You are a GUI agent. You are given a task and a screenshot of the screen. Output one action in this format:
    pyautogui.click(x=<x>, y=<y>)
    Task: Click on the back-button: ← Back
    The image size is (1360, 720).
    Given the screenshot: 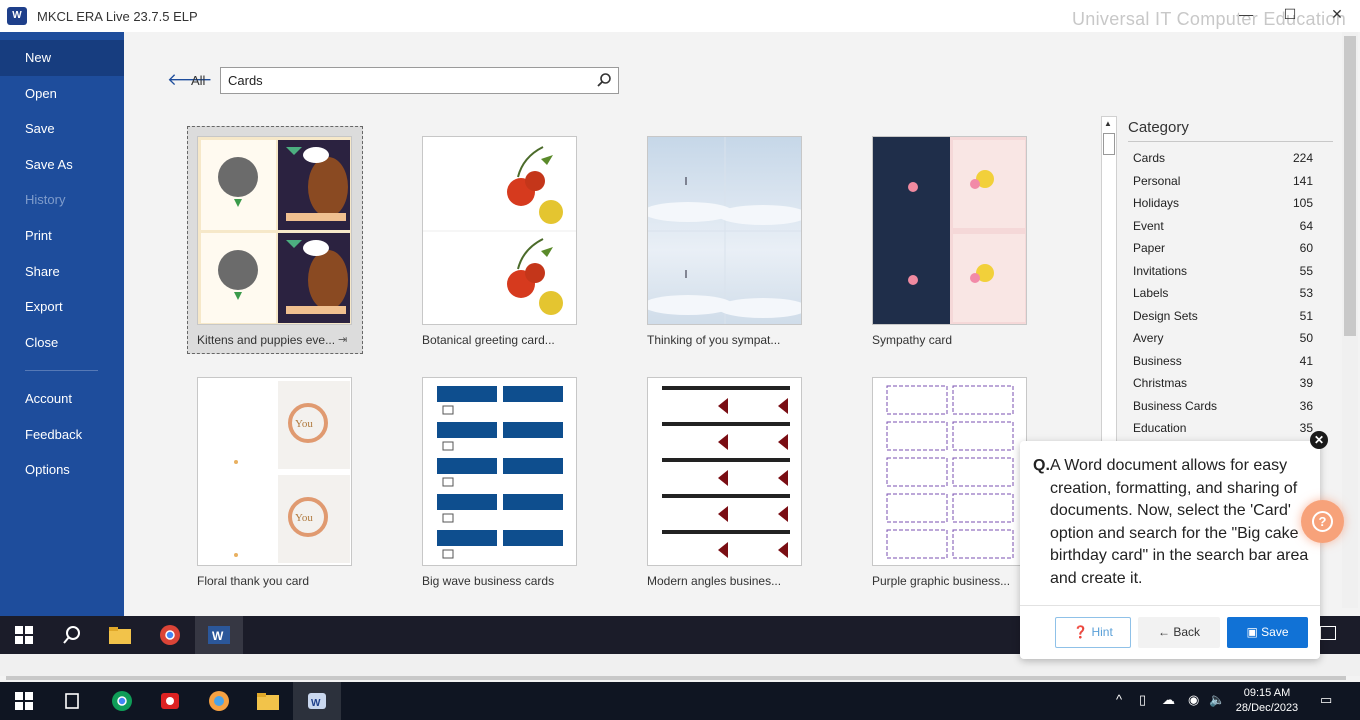 What is the action you would take?
    pyautogui.click(x=1179, y=632)
    